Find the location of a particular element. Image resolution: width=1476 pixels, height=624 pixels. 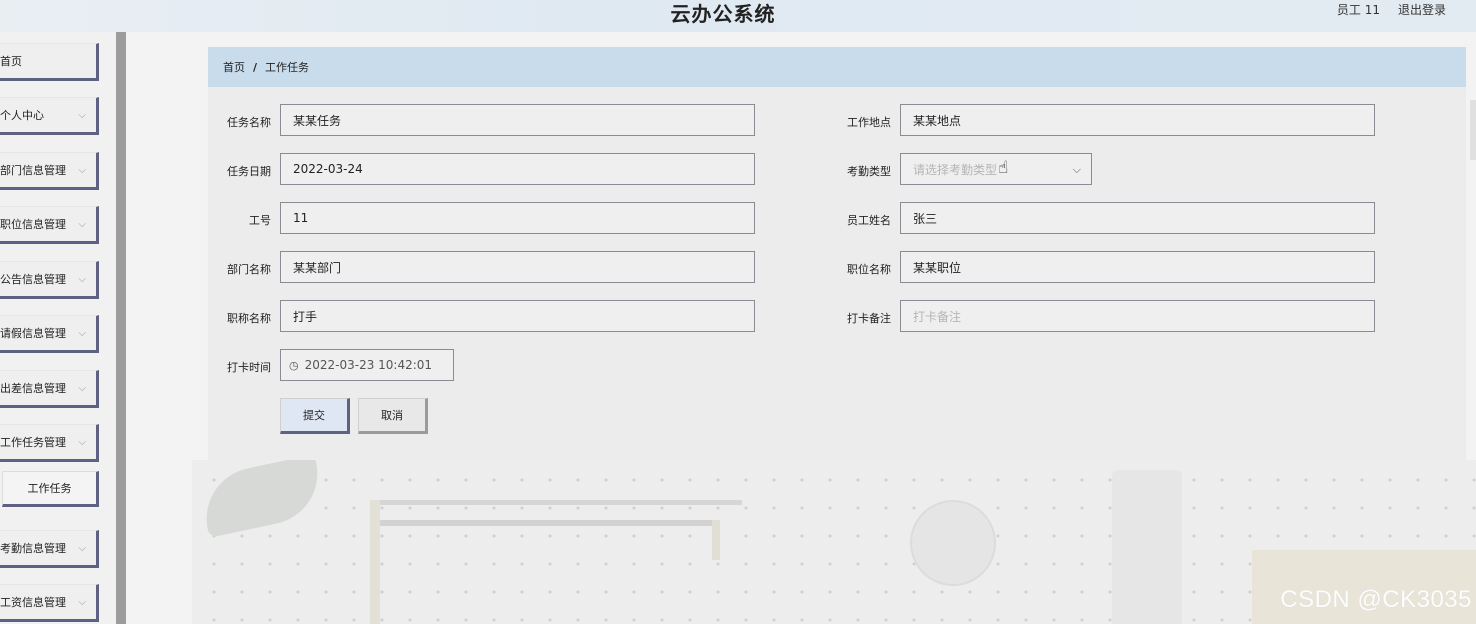

sidebar-item-announcement: 公告信息管理 ⌵ is located at coordinates (49, 280).